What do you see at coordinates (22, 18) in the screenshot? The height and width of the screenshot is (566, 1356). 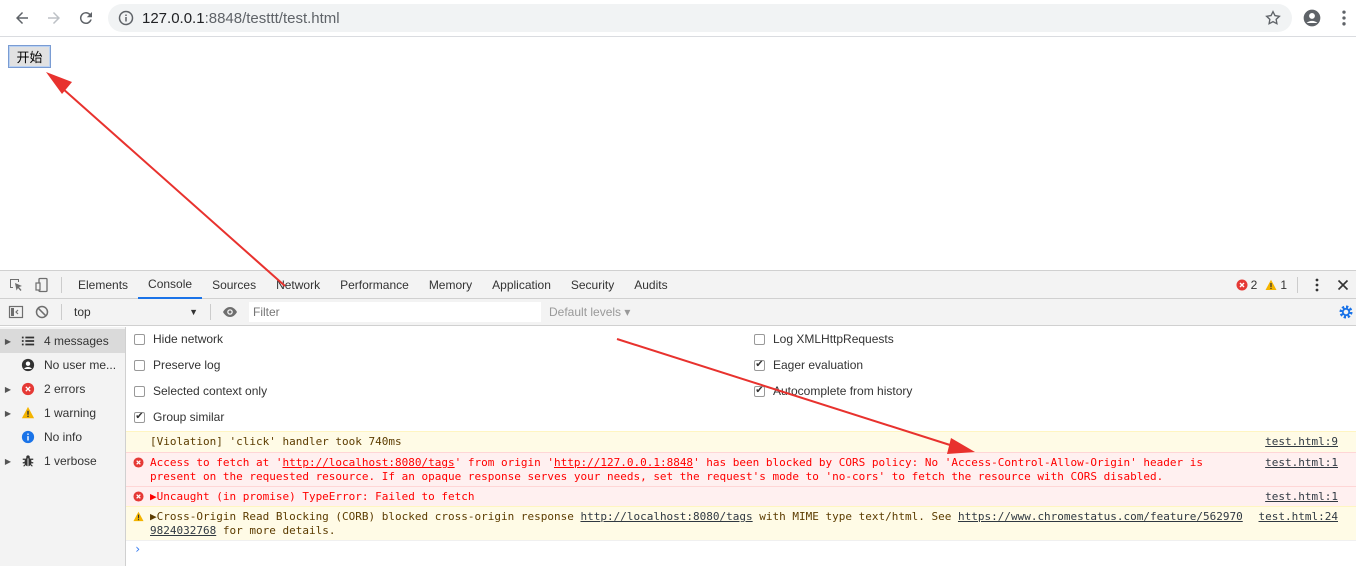 I see `back-button` at bounding box center [22, 18].